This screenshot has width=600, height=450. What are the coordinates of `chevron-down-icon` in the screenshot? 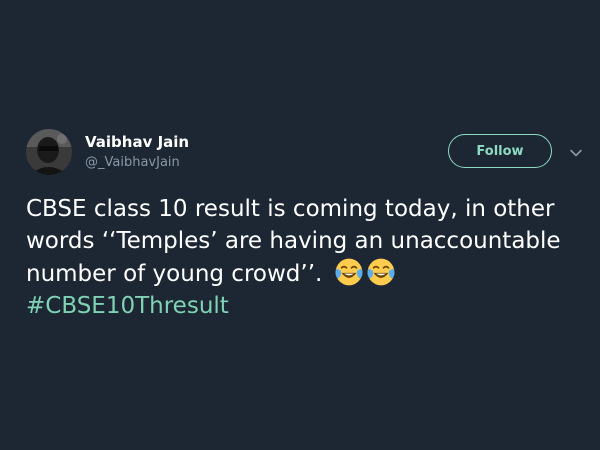 It's located at (576, 153).